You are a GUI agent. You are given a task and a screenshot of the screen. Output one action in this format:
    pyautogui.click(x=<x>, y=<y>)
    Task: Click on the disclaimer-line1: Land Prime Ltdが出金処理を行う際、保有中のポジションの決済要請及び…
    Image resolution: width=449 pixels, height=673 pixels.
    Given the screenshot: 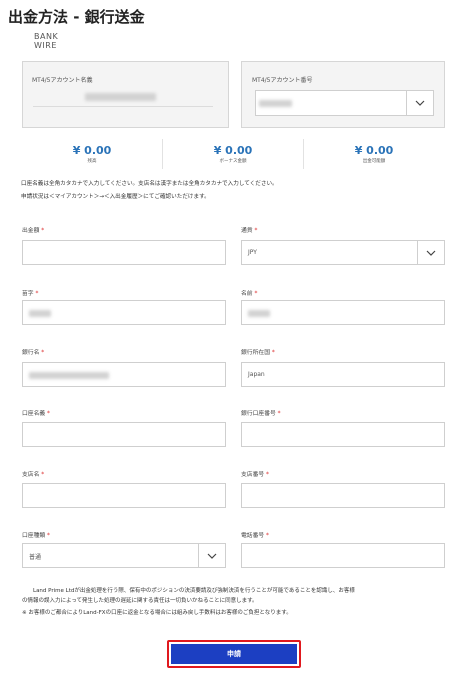 What is the action you would take?
    pyautogui.click(x=194, y=591)
    